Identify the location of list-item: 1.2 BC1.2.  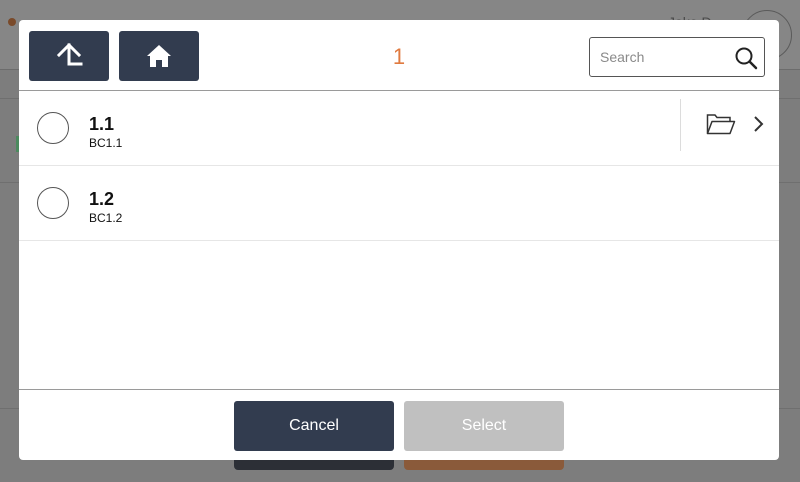
(399, 203).